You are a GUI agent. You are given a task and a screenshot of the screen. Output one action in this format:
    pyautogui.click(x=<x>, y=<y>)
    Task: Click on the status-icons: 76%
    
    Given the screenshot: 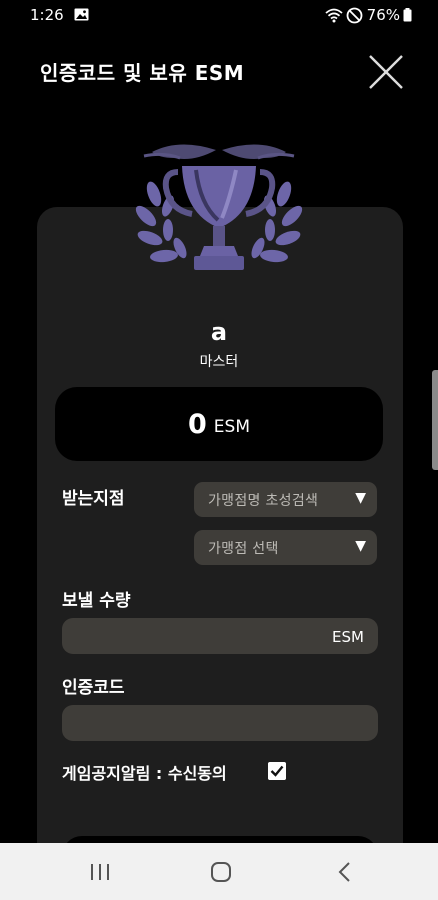 What is the action you would take?
    pyautogui.click(x=368, y=15)
    